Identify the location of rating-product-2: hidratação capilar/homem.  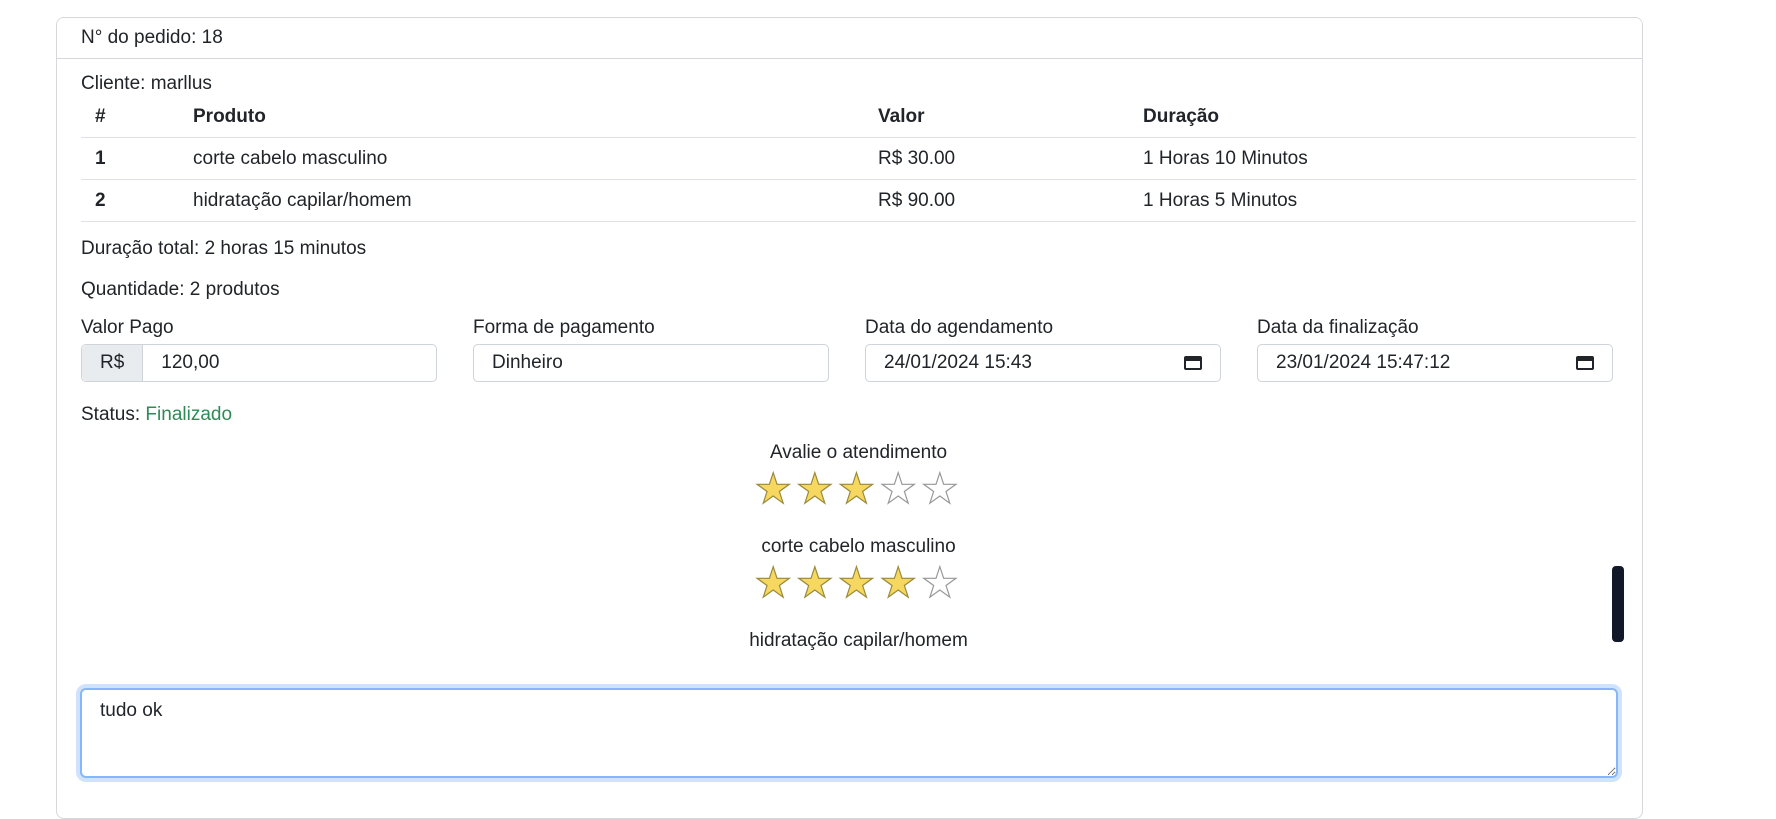
(858, 641).